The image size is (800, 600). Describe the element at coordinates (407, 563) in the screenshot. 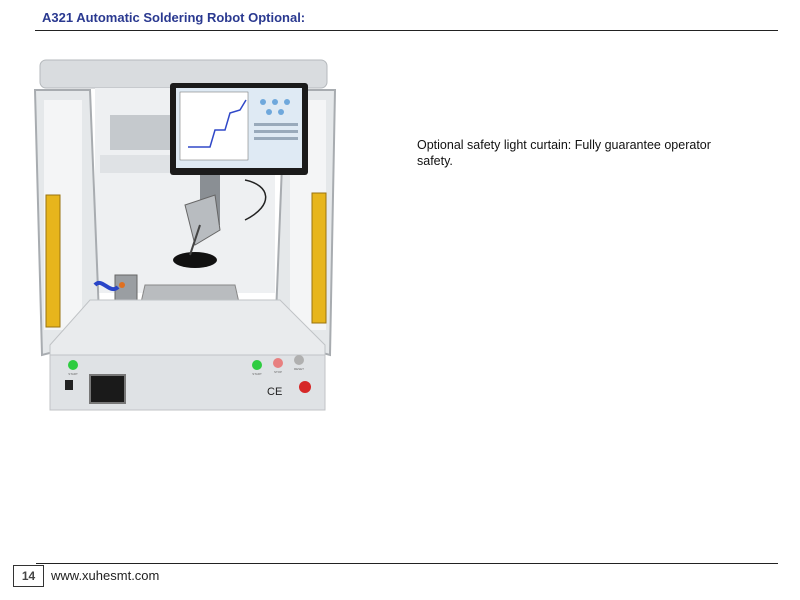

I see `footer-divider` at that location.